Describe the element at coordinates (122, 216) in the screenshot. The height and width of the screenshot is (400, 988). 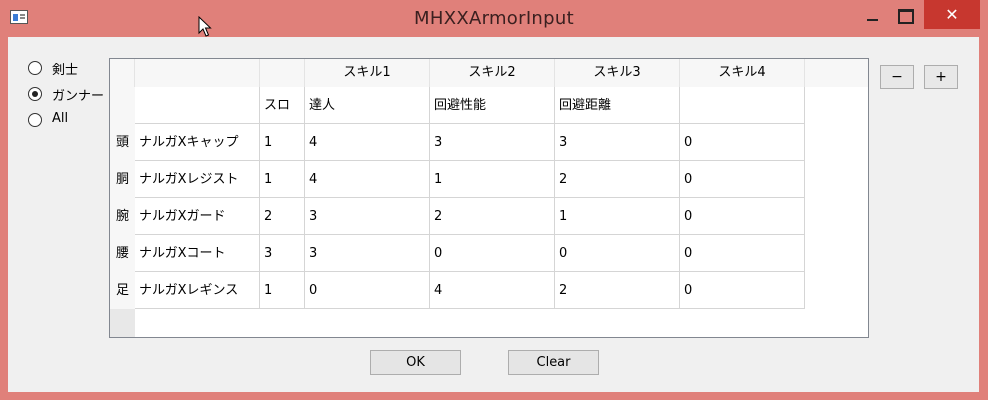
I see `row-header-part: 腕` at that location.